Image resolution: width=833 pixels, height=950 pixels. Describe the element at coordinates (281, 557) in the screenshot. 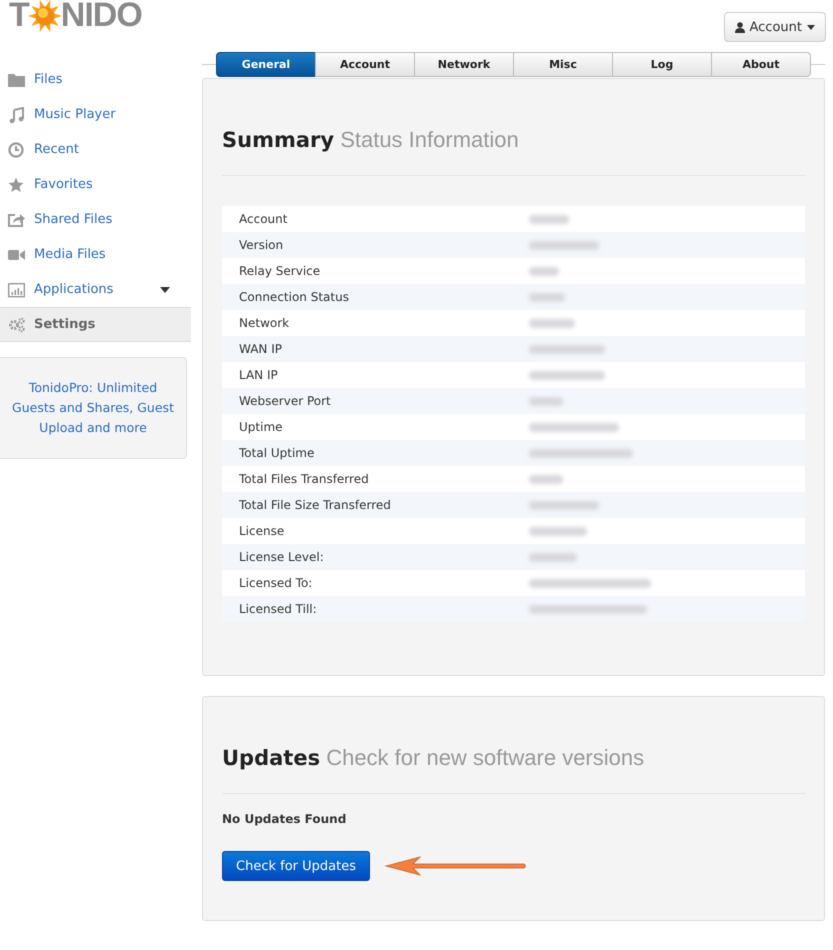

I see `row-label: License Level:` at that location.